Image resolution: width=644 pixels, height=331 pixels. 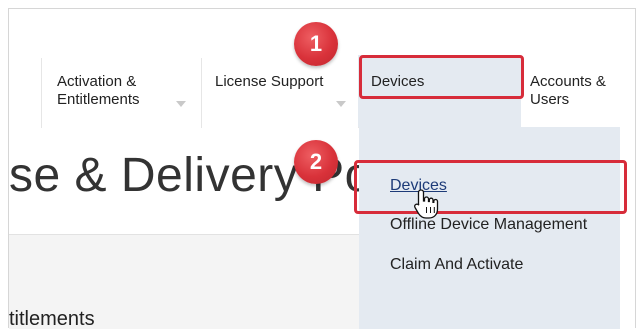 I want to click on menu-item-claim-and-activate: Claim And Activate, so click(x=456, y=265).